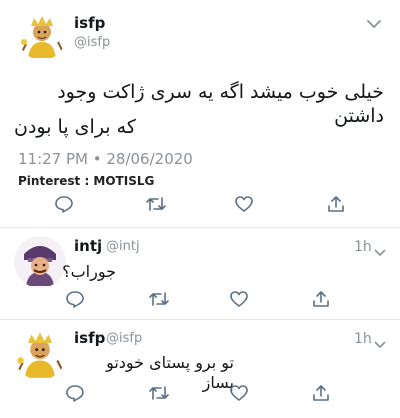 This screenshot has height=418, width=400. I want to click on avatar-intj, so click(40, 262).